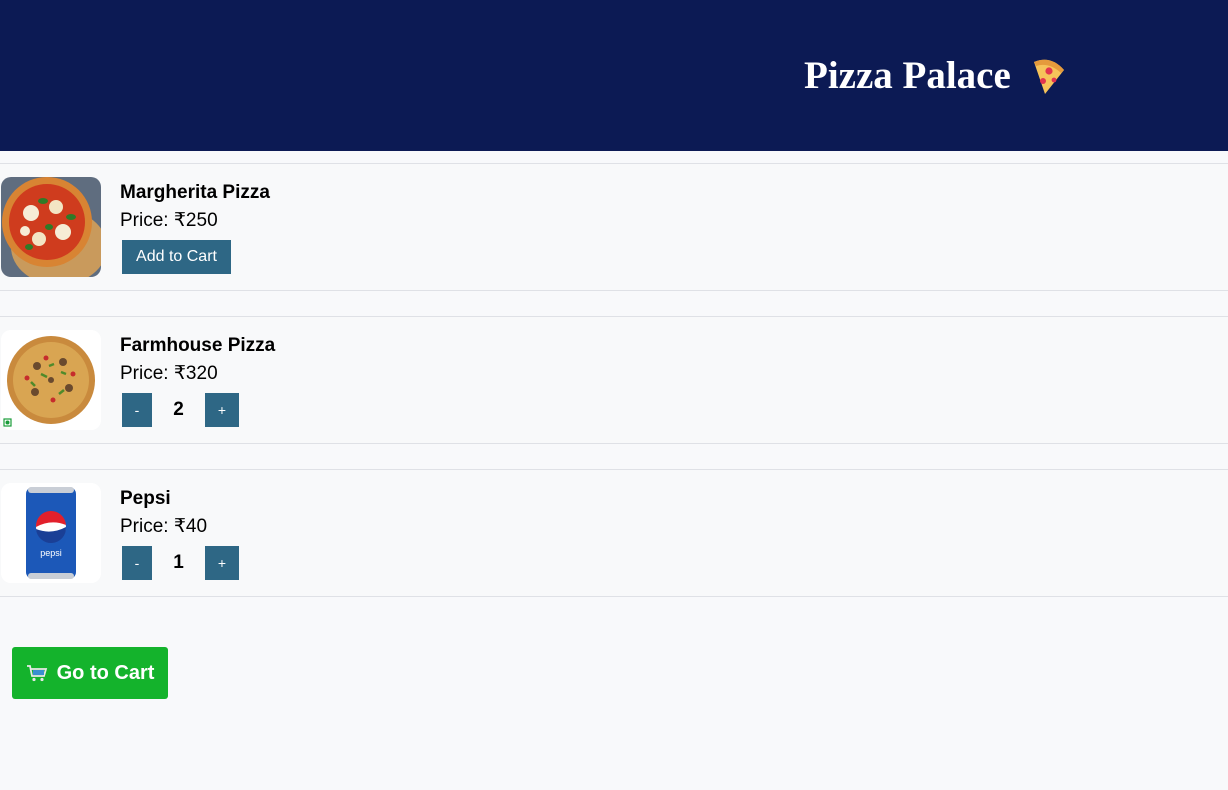 This screenshot has height=790, width=1228. Describe the element at coordinates (178, 562) in the screenshot. I see `quantity-value: 1` at that location.